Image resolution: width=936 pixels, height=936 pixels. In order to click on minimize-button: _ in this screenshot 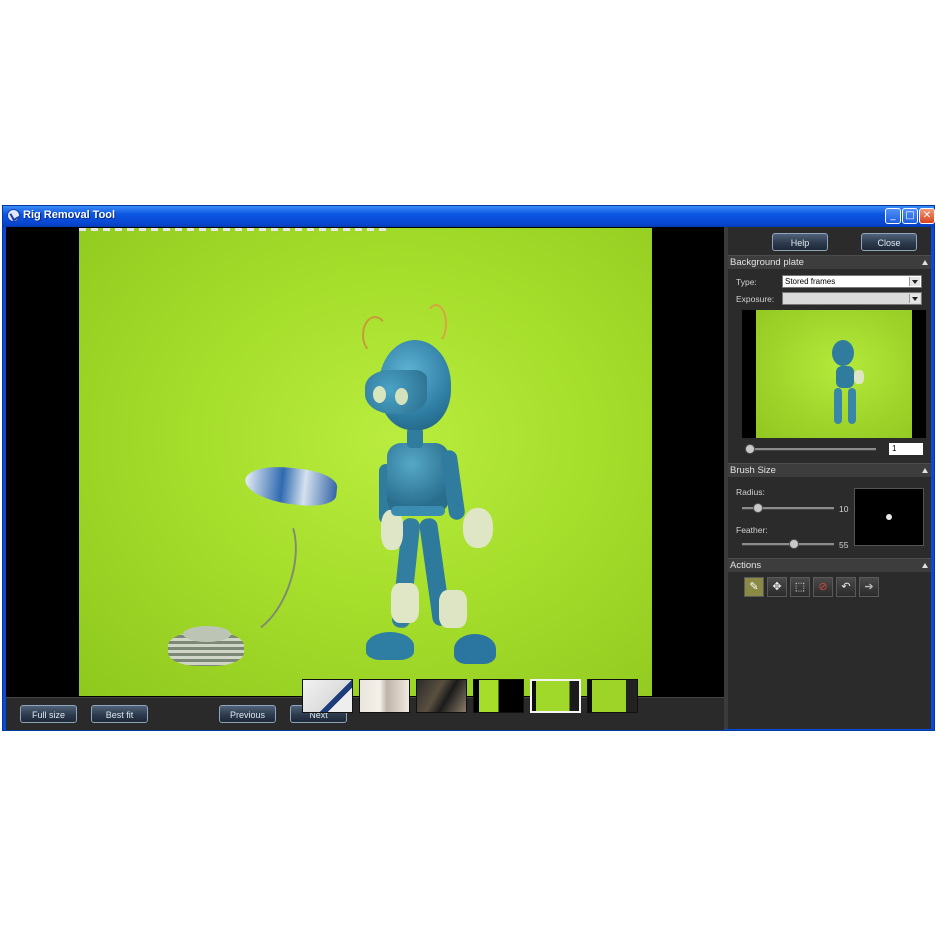, I will do `click(893, 216)`.